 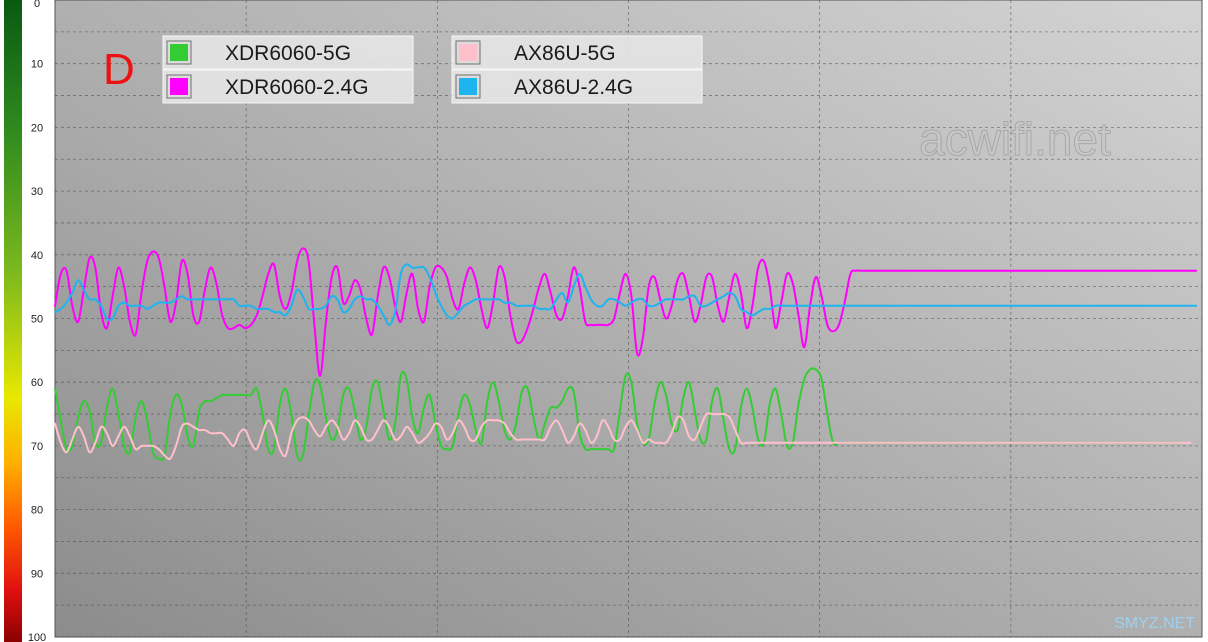 I want to click on y-tick-label: 40, so click(x=37, y=256).